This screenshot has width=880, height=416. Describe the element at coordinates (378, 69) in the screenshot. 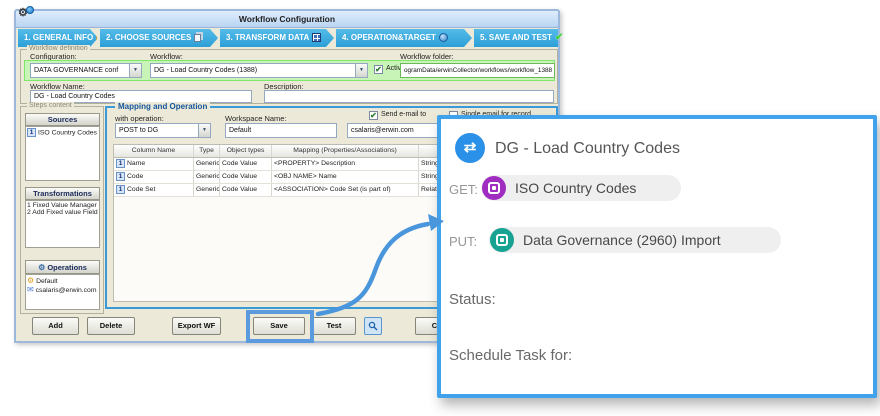

I see `active-checkbox: ✔` at that location.